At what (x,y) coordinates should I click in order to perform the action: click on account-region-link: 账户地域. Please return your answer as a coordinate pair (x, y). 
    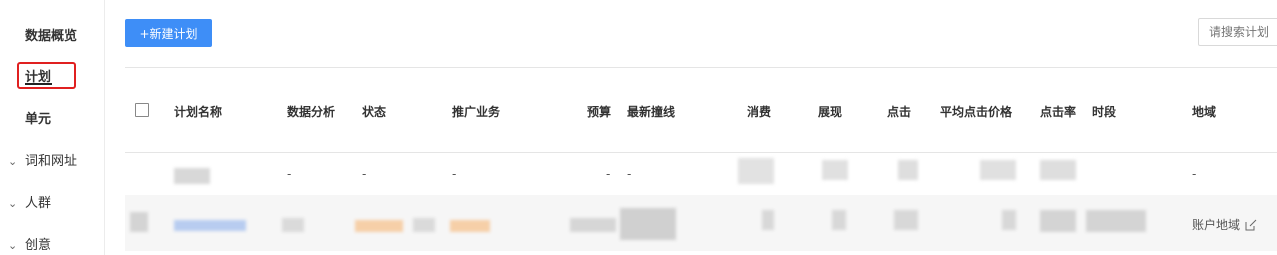
    Looking at the image, I should click on (1224, 224).